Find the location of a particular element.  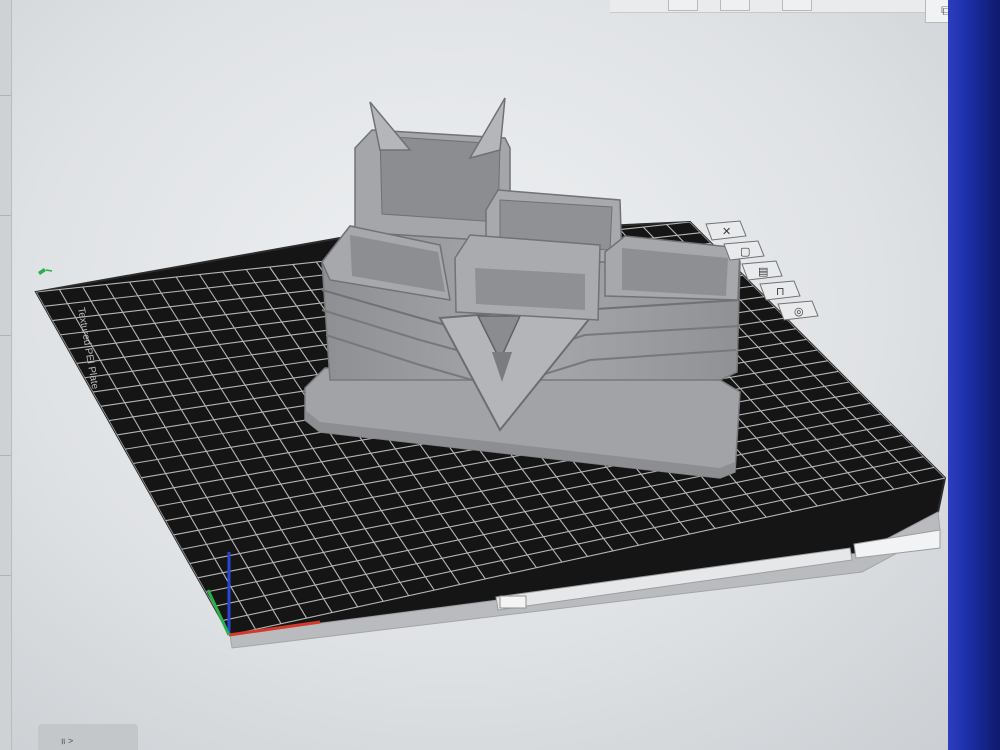

tool-glyph: ◎ is located at coordinates (799, 311).